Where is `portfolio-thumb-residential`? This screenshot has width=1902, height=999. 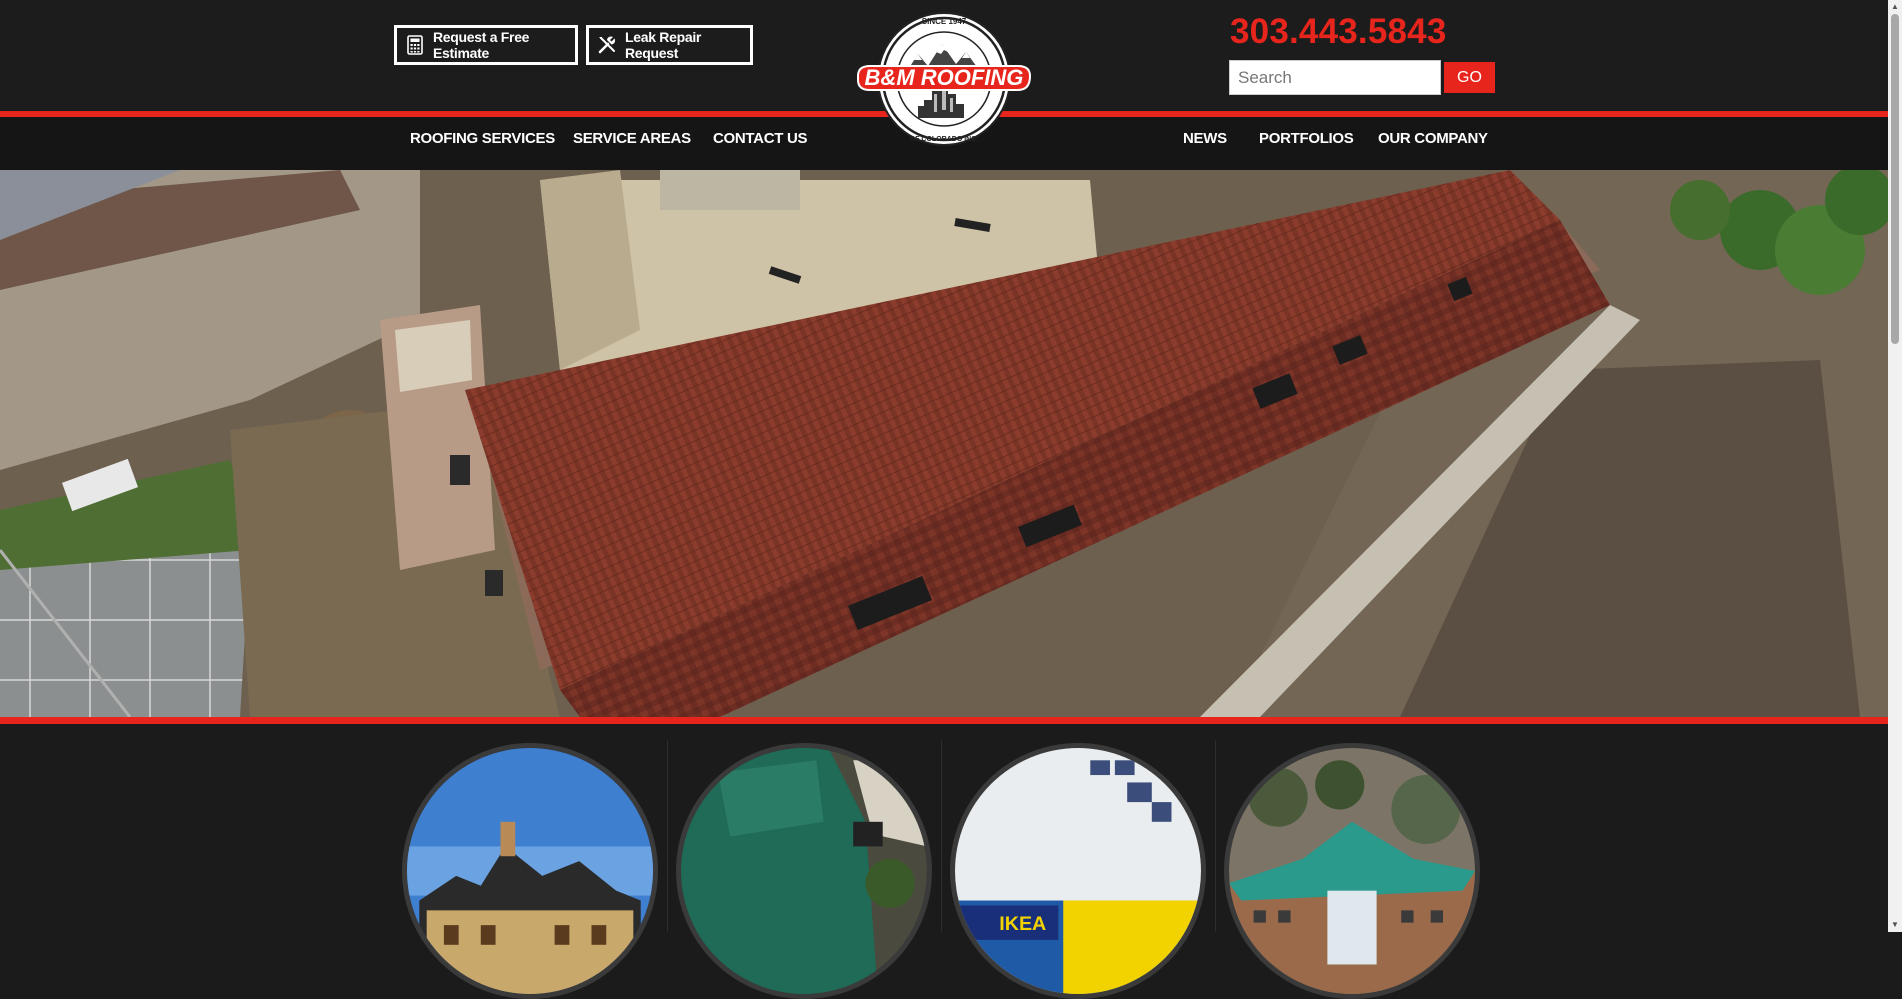 portfolio-thumb-residential is located at coordinates (530, 871).